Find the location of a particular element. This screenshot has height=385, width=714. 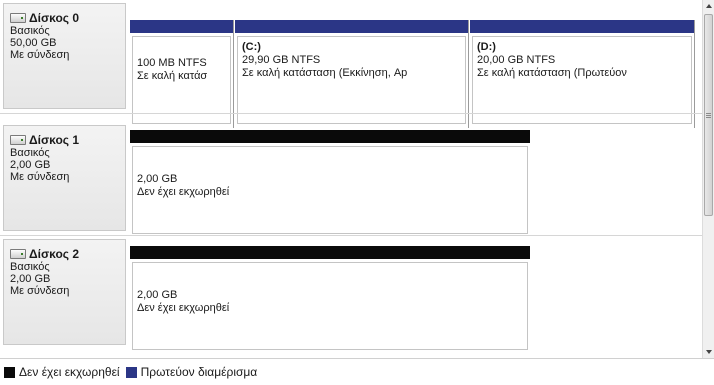

scroll-thumb is located at coordinates (708, 115).